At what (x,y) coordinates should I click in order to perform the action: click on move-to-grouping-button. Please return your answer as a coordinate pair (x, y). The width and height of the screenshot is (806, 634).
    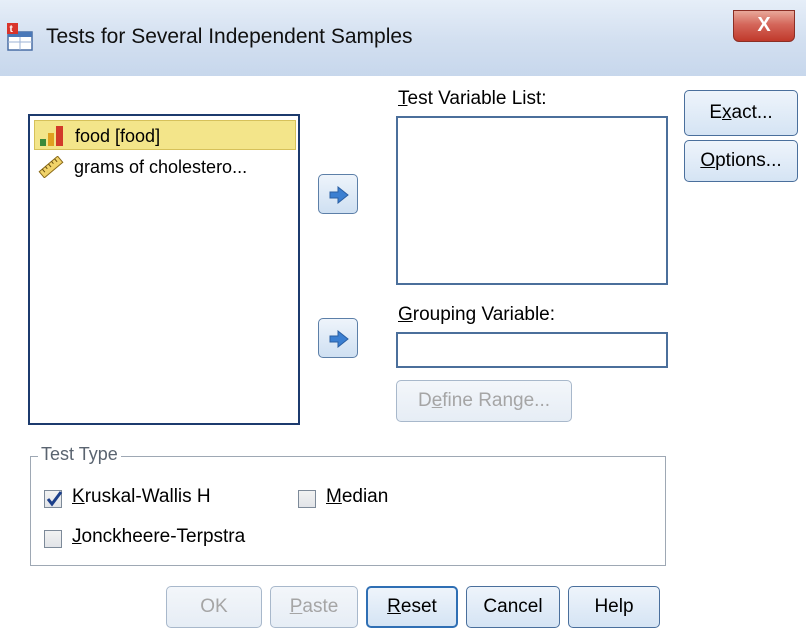
    Looking at the image, I should click on (338, 338).